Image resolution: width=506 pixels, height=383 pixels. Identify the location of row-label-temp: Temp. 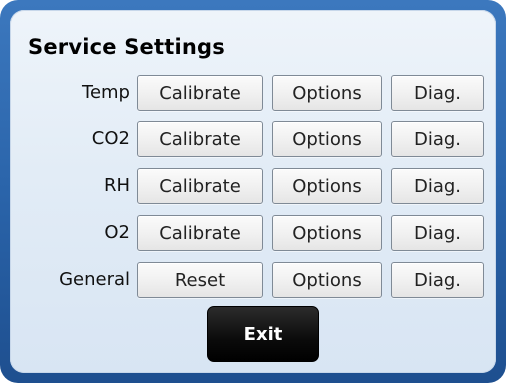
(106, 92).